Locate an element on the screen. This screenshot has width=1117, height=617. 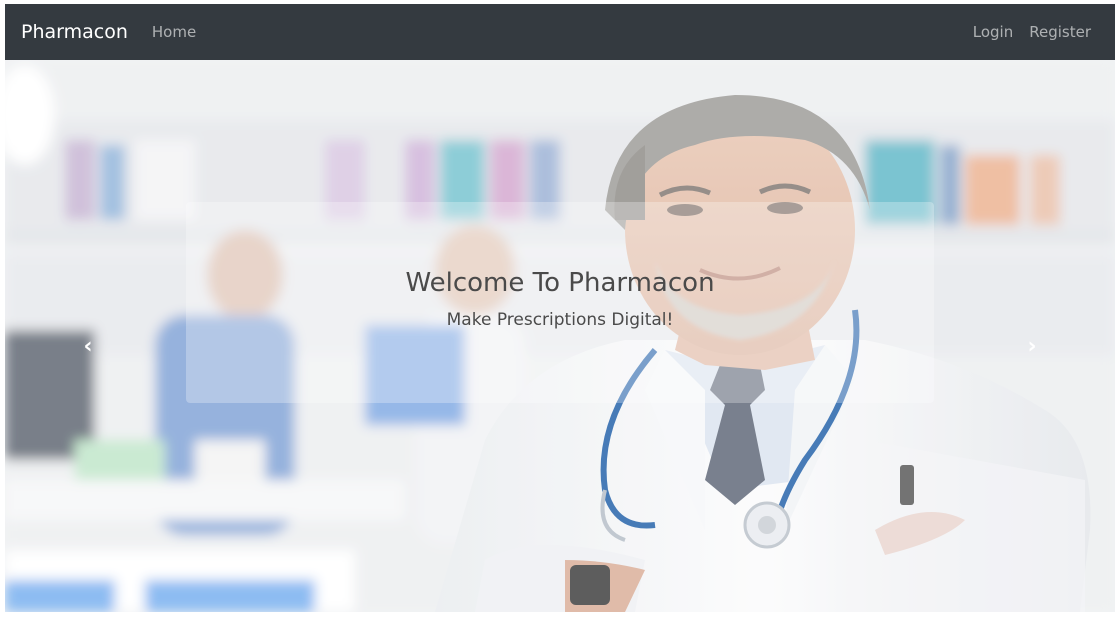
hero-title: Welcome To Pharmacon is located at coordinates (560, 283).